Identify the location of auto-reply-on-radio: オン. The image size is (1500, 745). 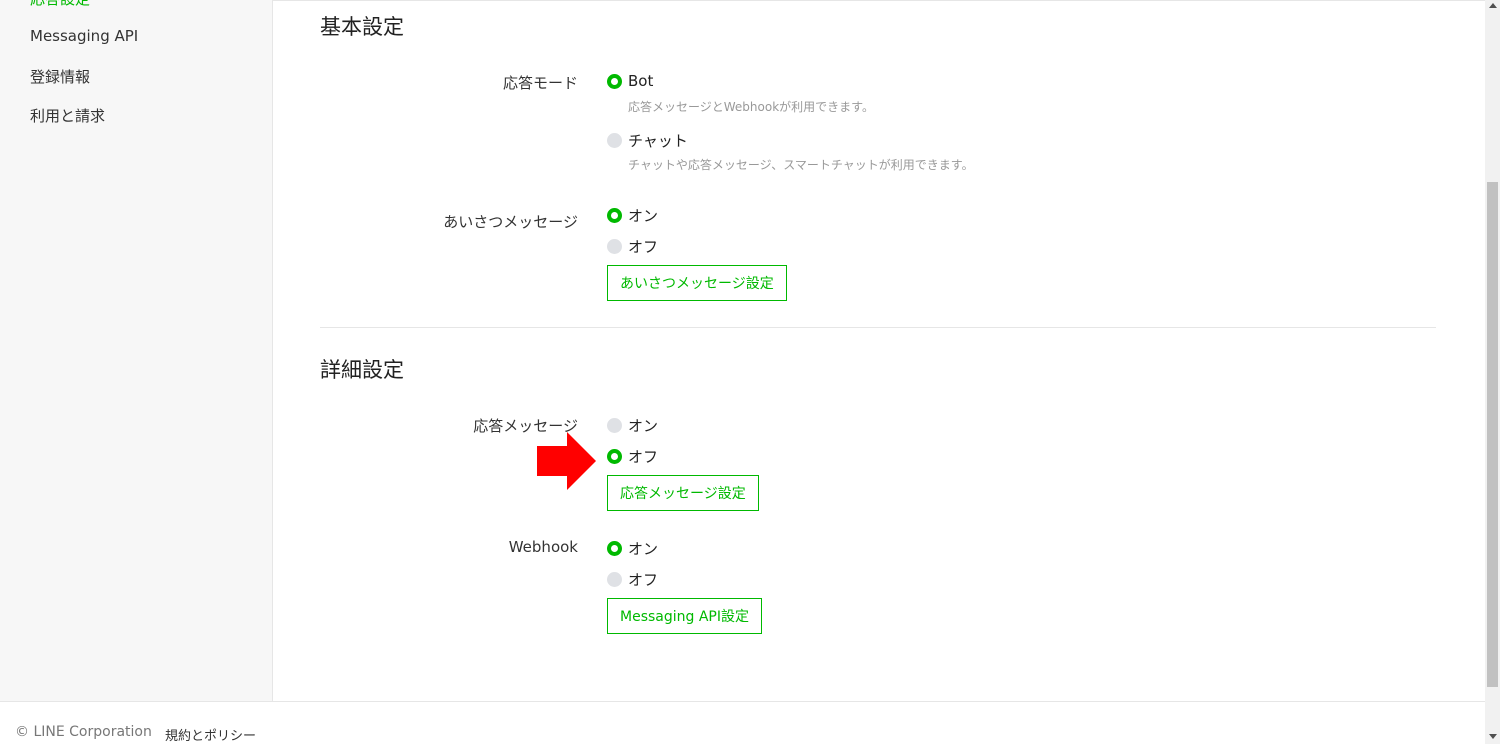
(632, 425).